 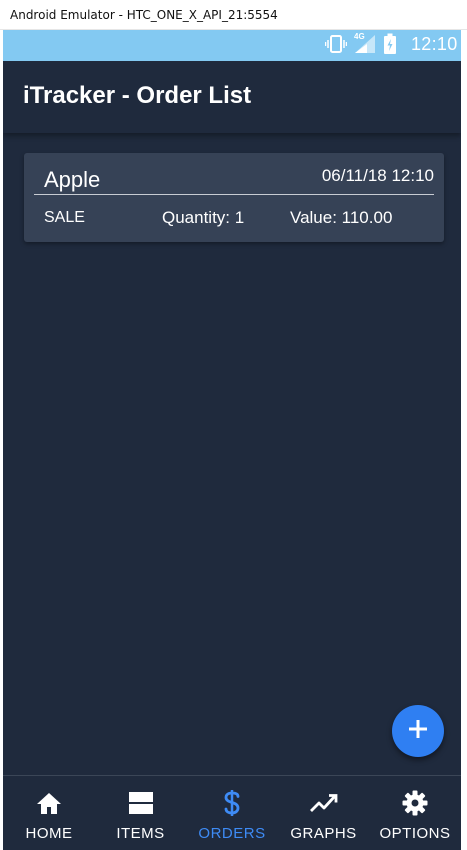 I want to click on dollar-icon, so click(x=232, y=803).